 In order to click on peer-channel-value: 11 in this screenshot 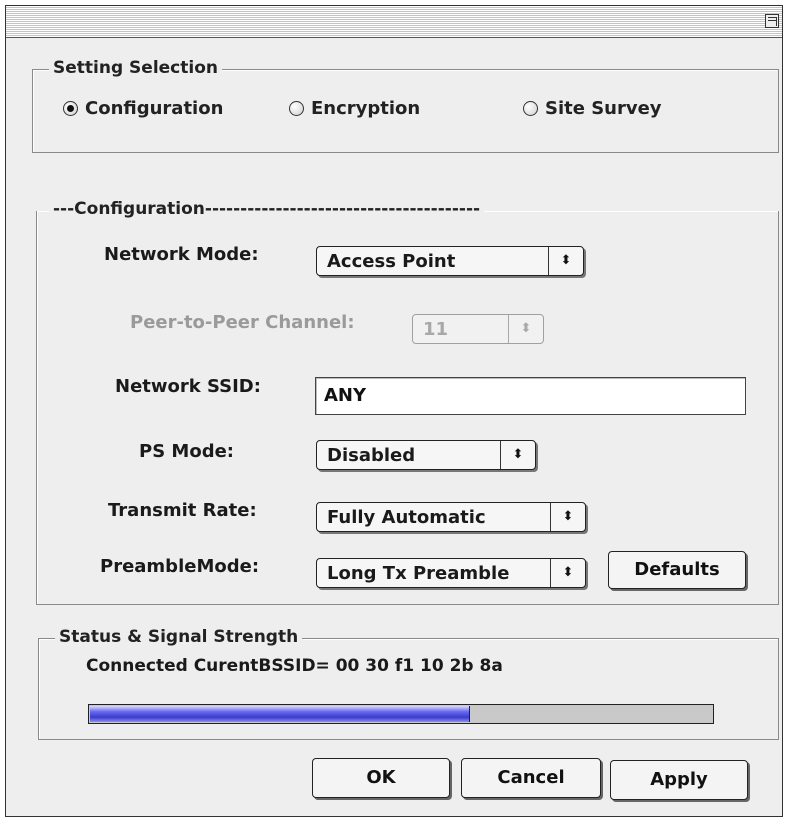, I will do `click(436, 329)`.